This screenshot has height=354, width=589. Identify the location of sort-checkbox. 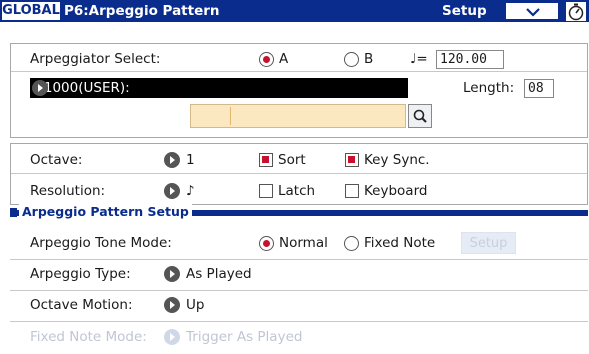
(266, 160).